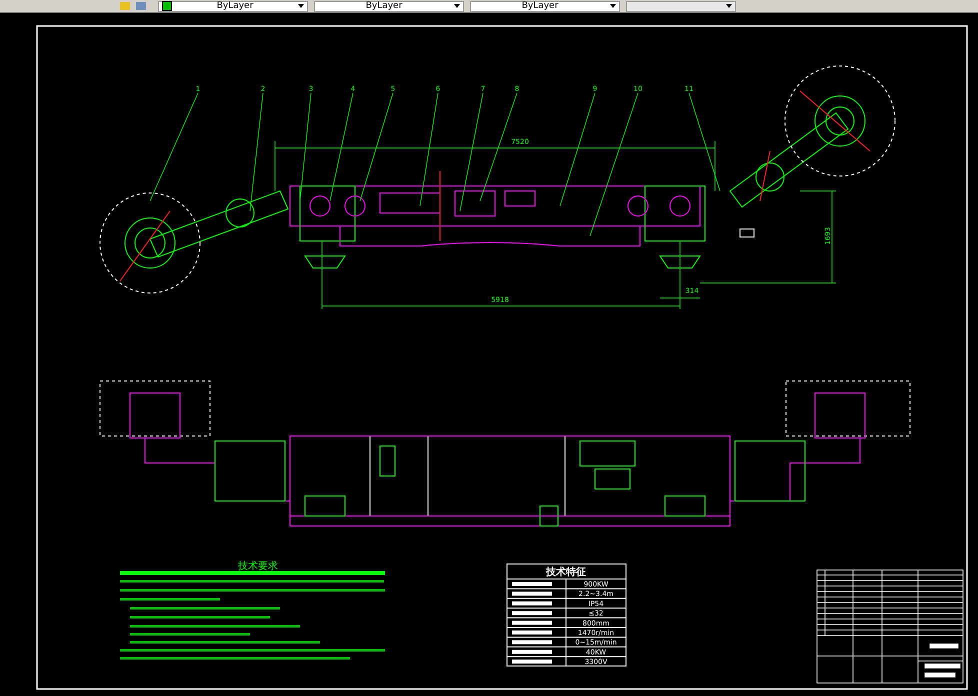 The width and height of the screenshot is (978, 696). Describe the element at coordinates (258, 566) in the screenshot. I see `requirements-title: 技术要求` at that location.